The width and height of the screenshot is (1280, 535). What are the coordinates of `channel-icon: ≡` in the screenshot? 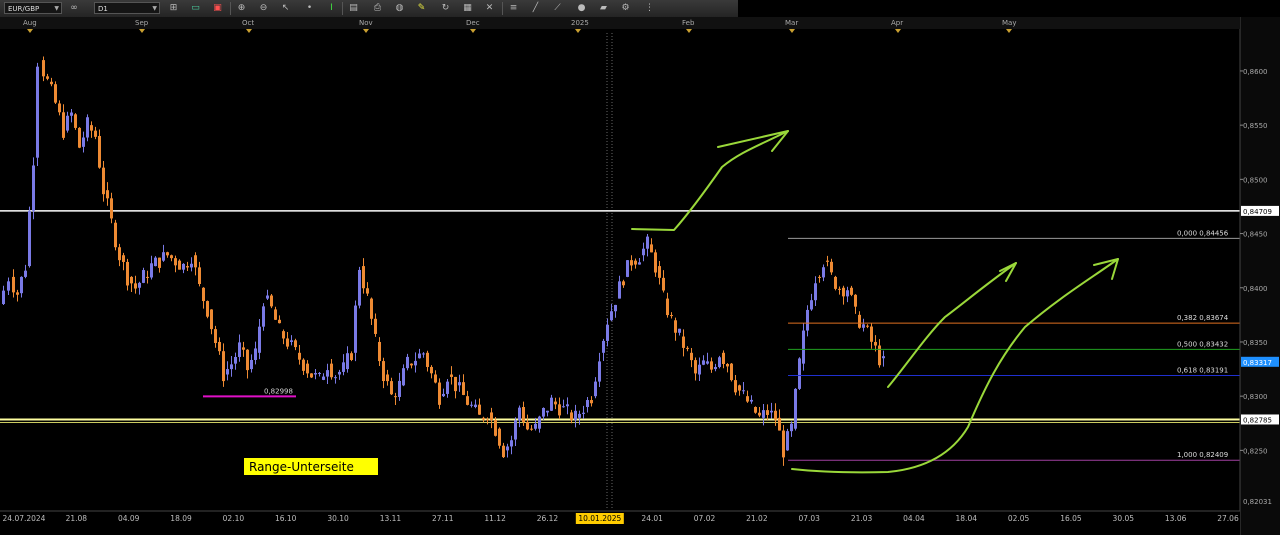 It's located at (513, 8).